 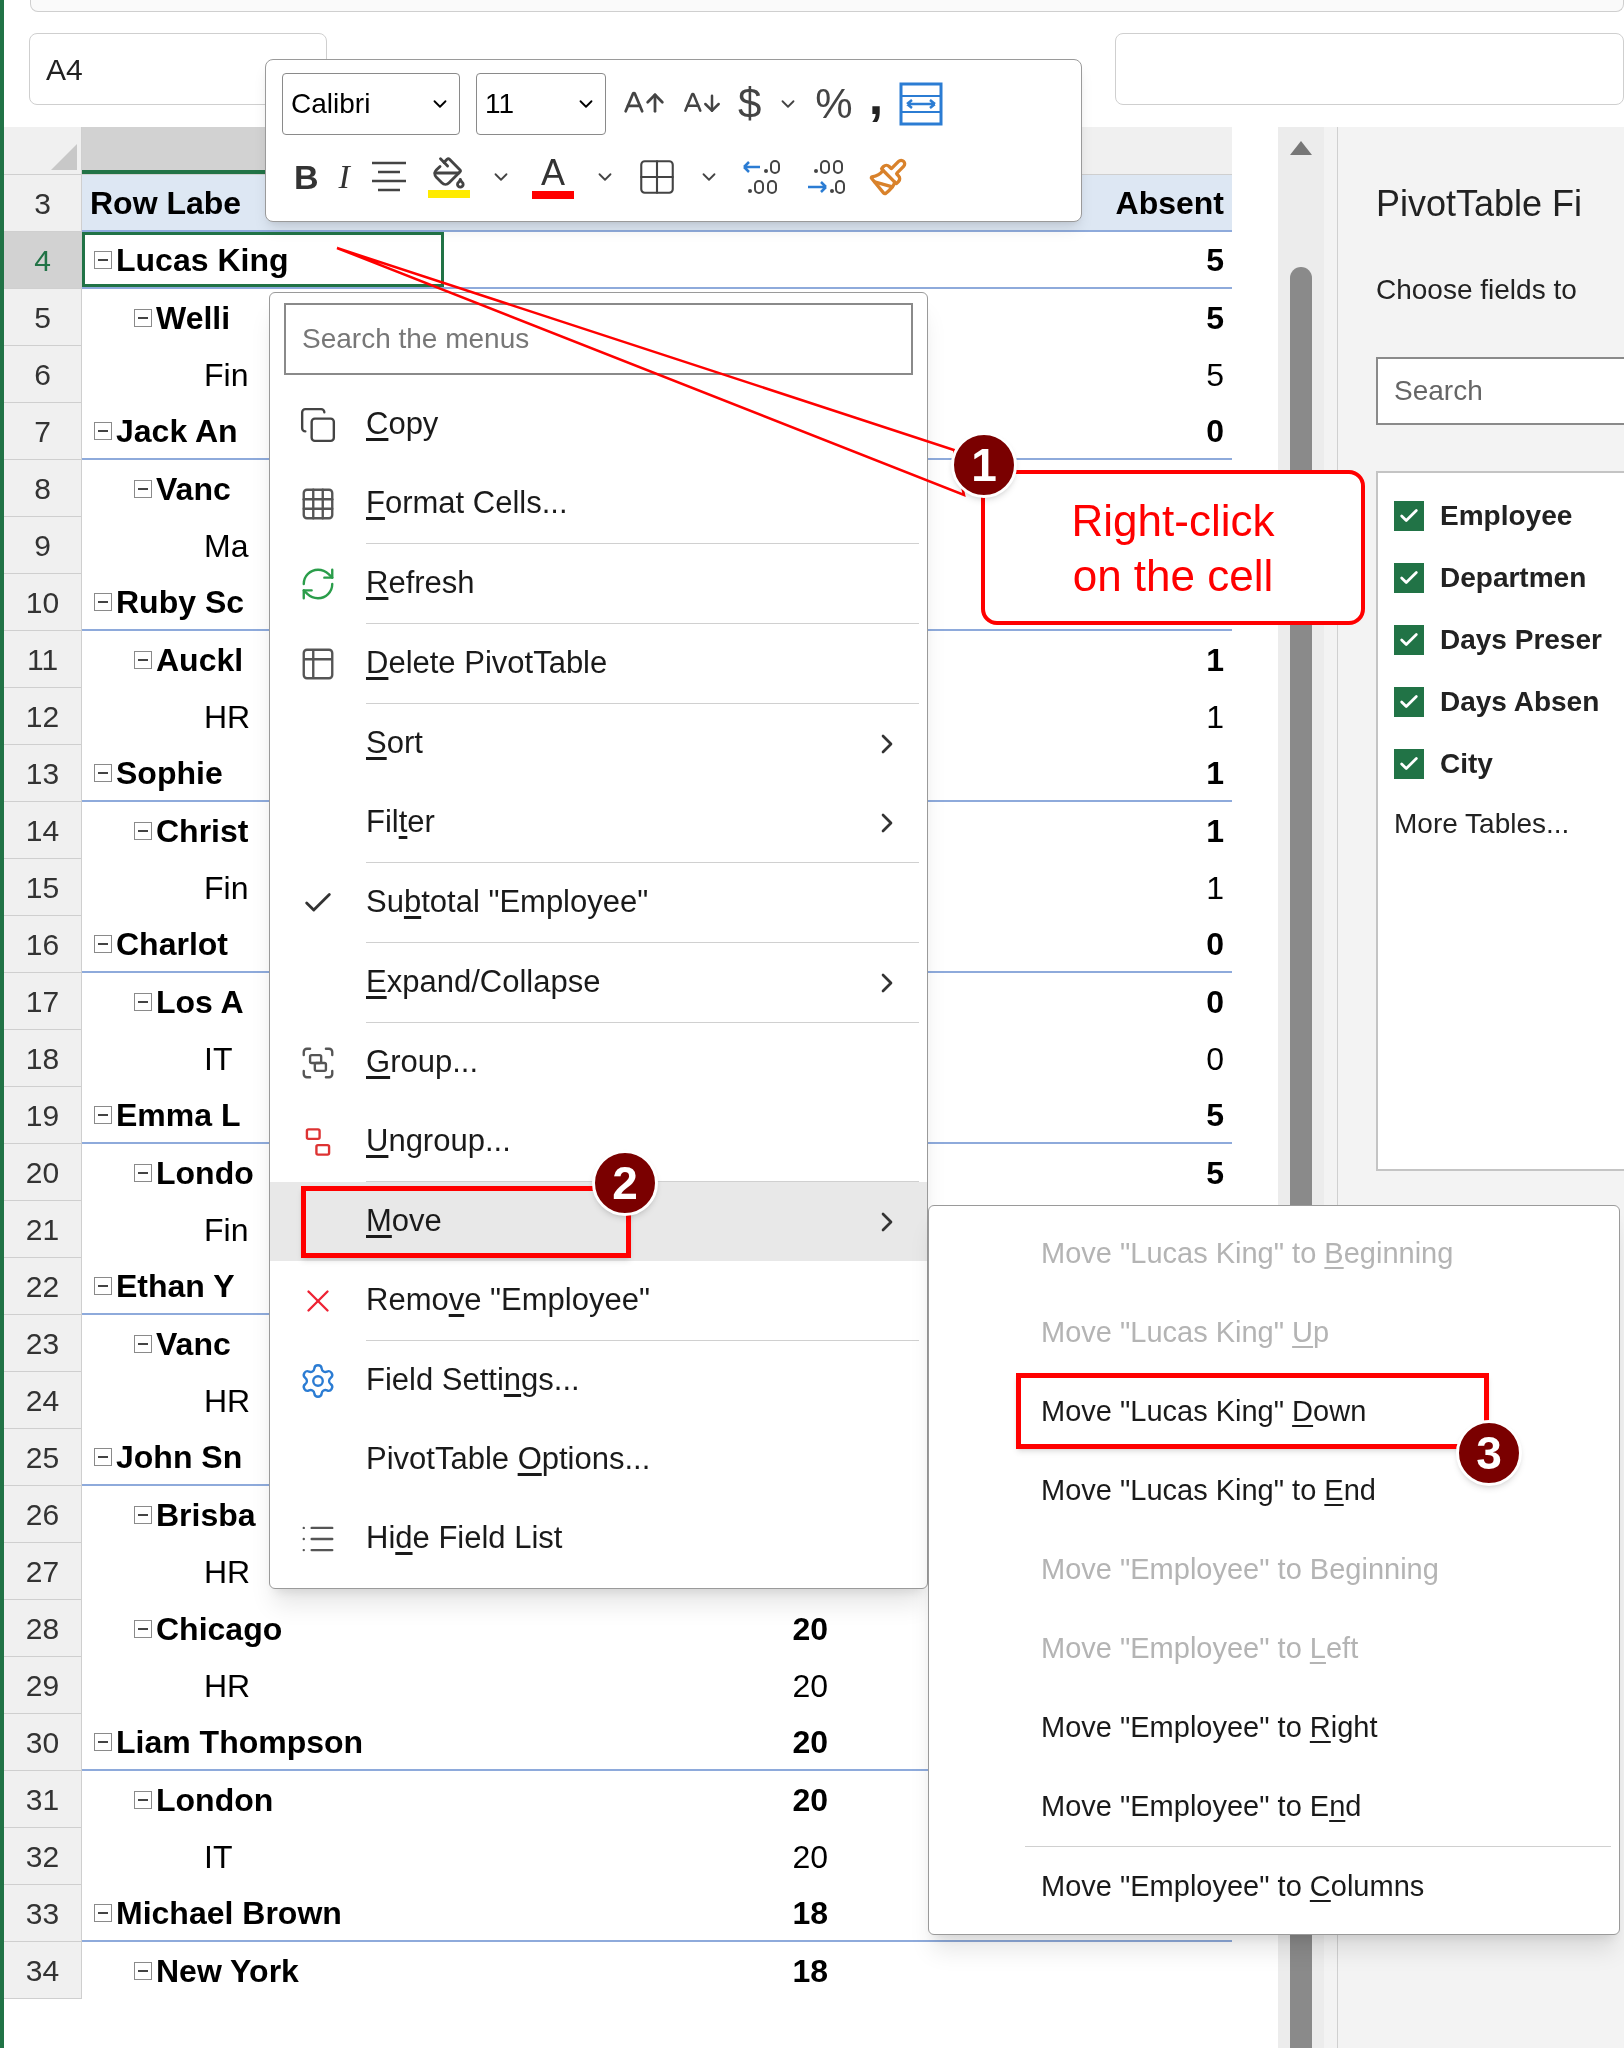 What do you see at coordinates (371, 104) in the screenshot?
I see `font-dropdown: Calibri` at bounding box center [371, 104].